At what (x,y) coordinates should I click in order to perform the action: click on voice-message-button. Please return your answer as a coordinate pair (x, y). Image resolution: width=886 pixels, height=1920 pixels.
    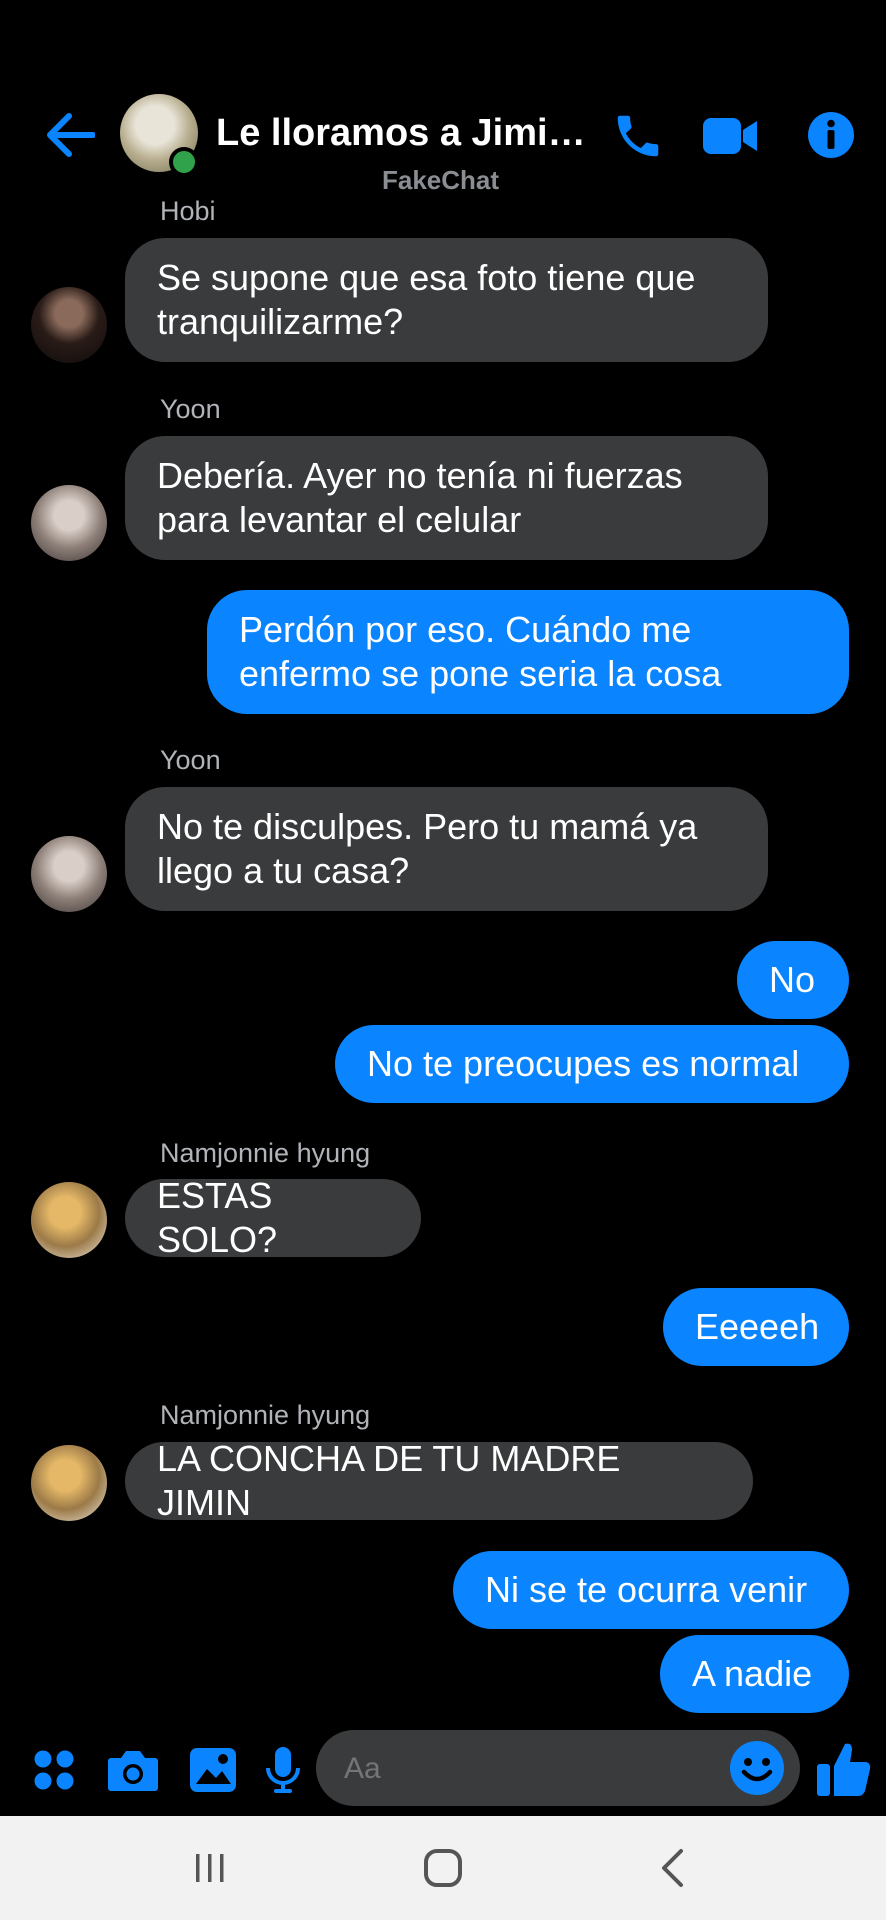
    Looking at the image, I should click on (283, 1770).